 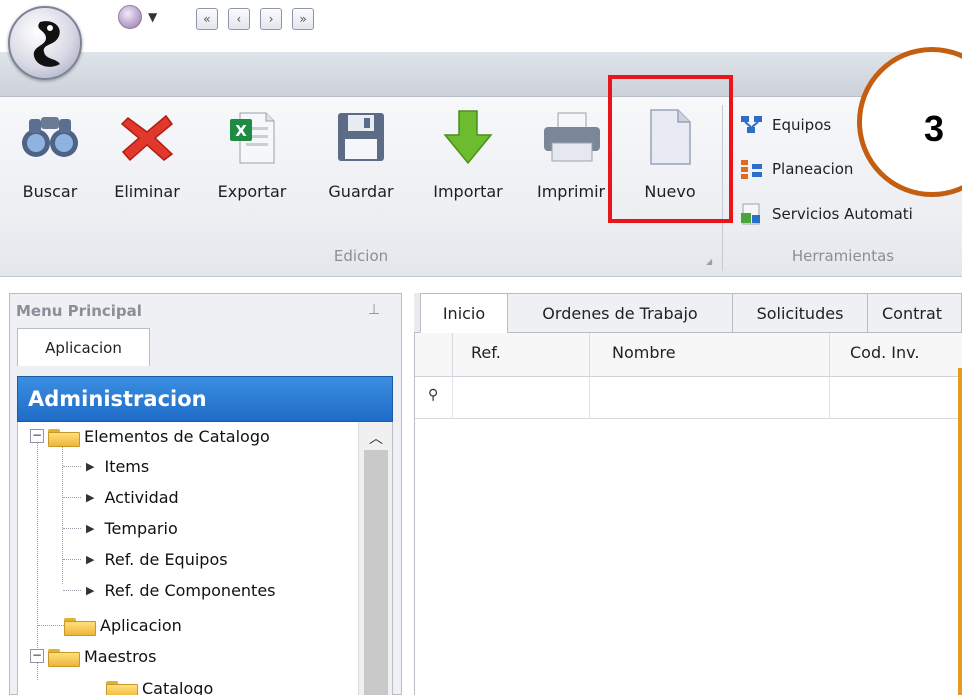 What do you see at coordinates (141, 625) in the screenshot?
I see `tree-item-label: Aplicacion` at bounding box center [141, 625].